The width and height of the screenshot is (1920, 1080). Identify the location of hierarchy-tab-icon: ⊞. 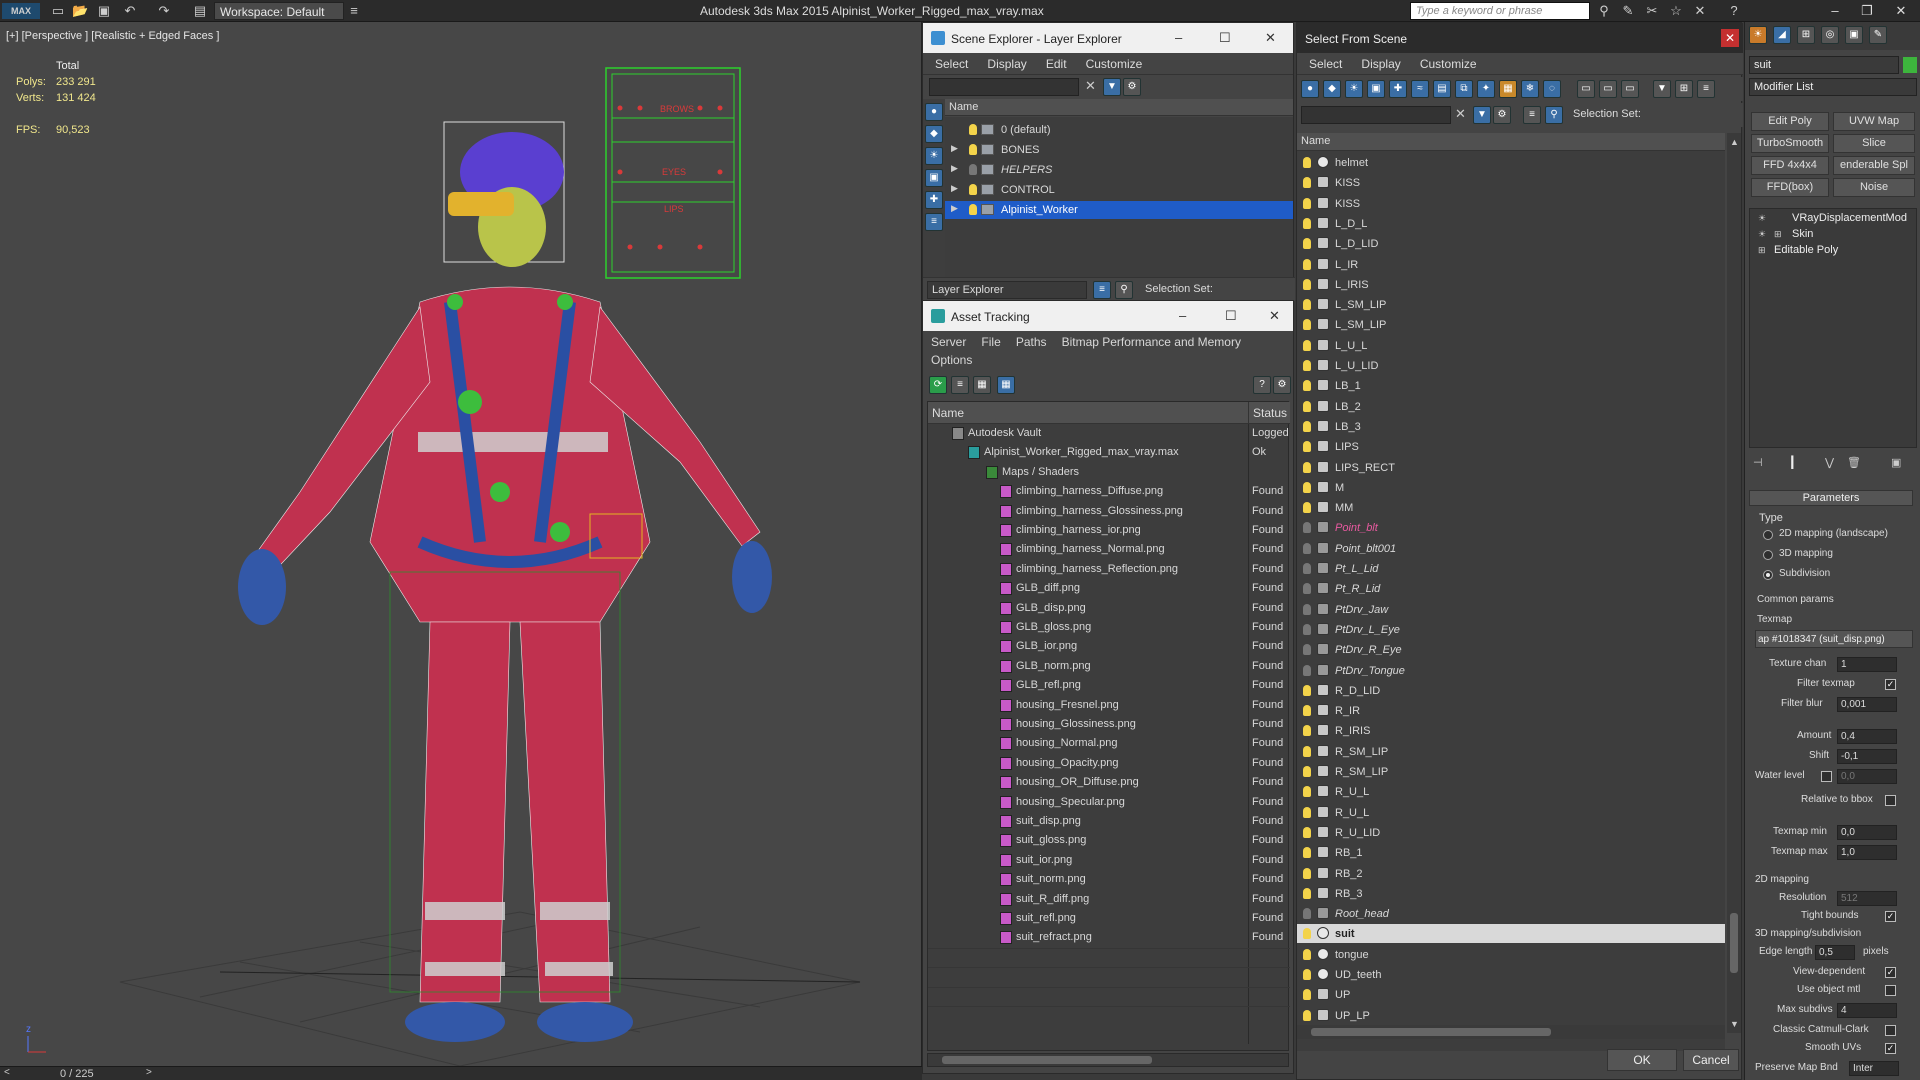
(1806, 35).